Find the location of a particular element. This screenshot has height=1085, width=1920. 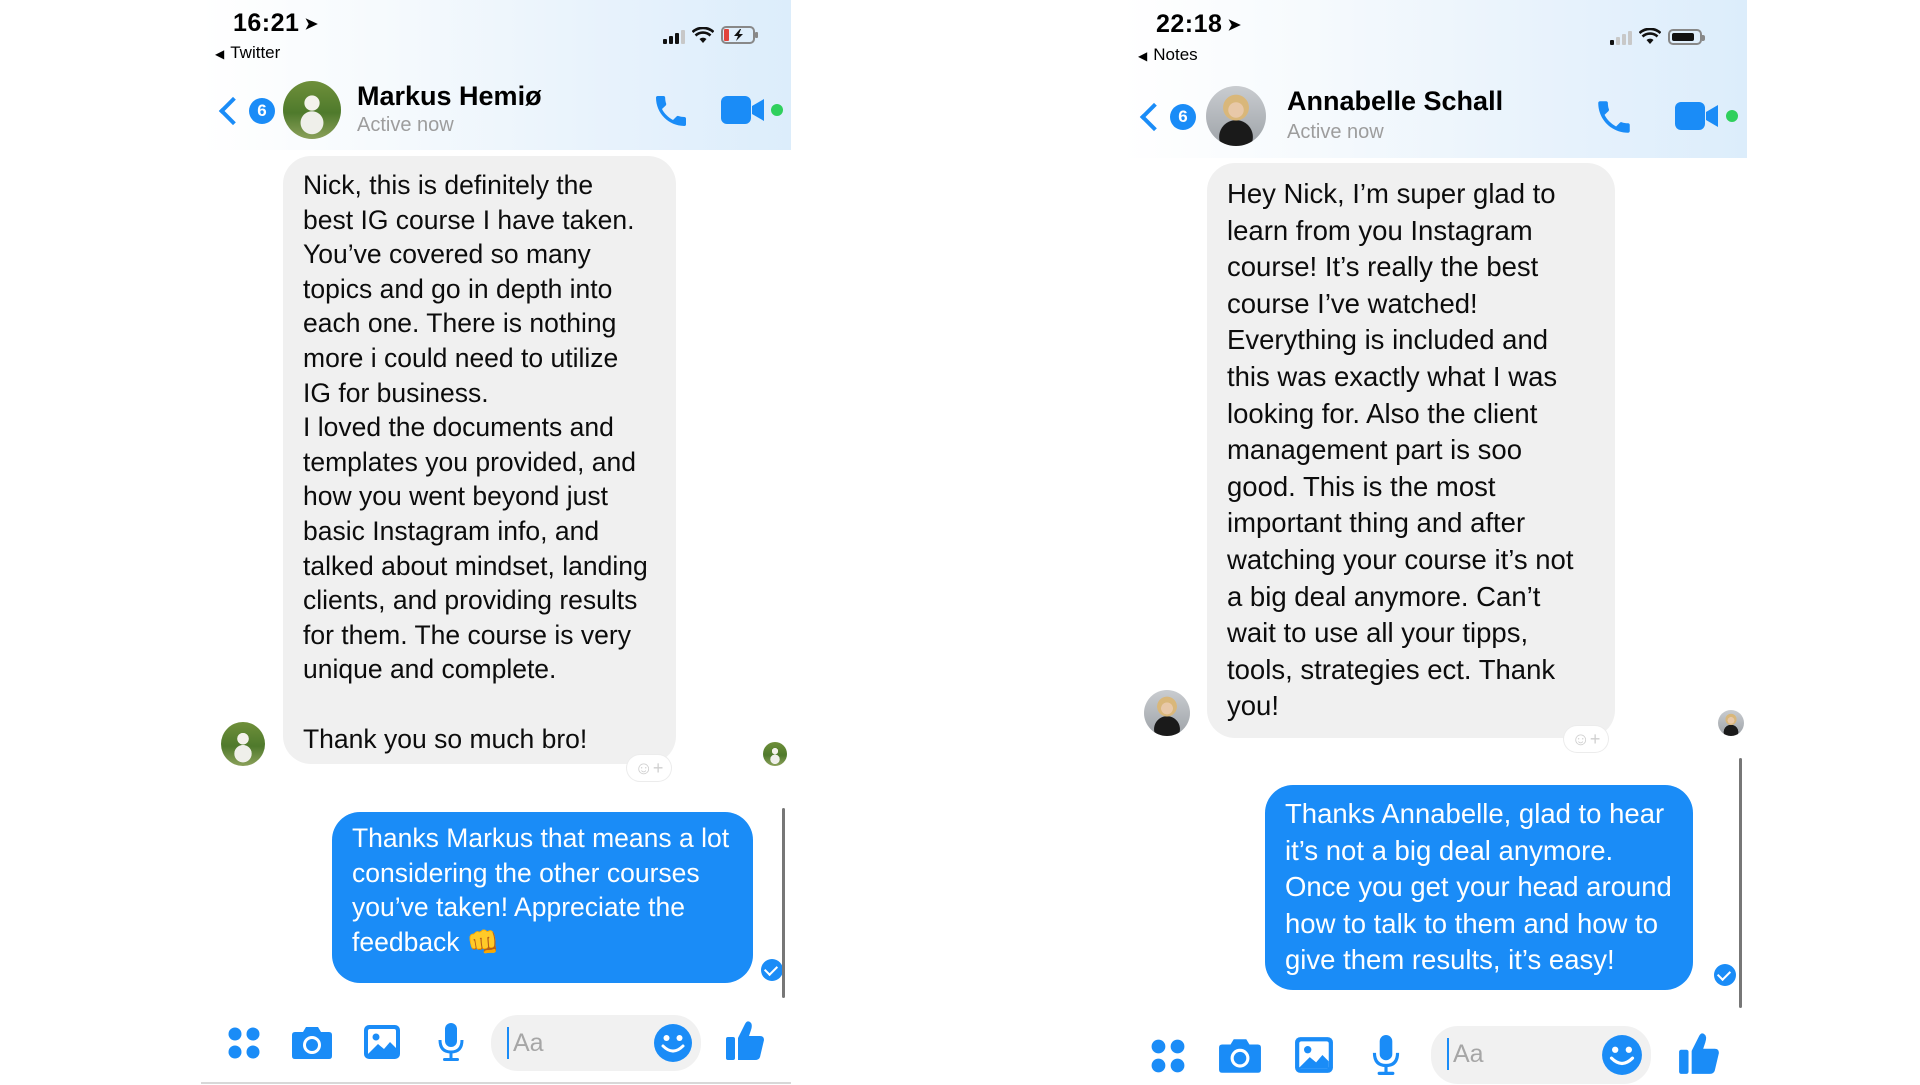

status-time: 22:18 ➤ is located at coordinates (1199, 24).